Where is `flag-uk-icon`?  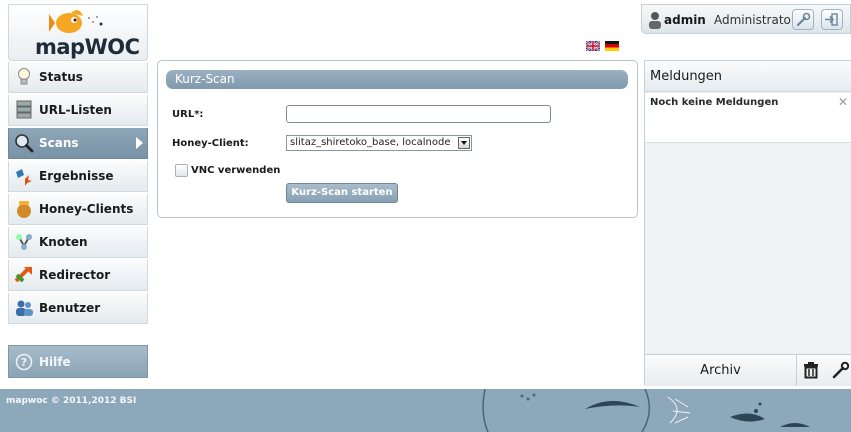
flag-uk-icon is located at coordinates (593, 46).